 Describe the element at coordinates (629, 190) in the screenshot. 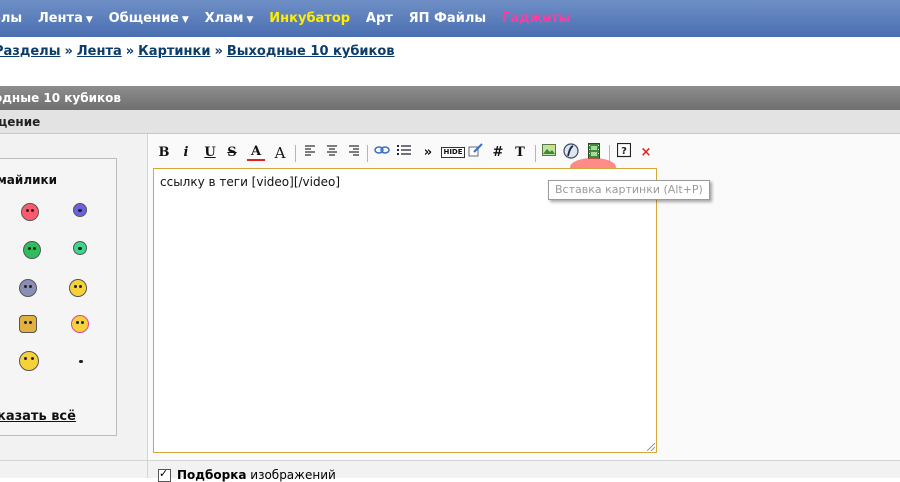

I see `toolbar-tooltip: Вставка картинки (Alt+P)` at that location.